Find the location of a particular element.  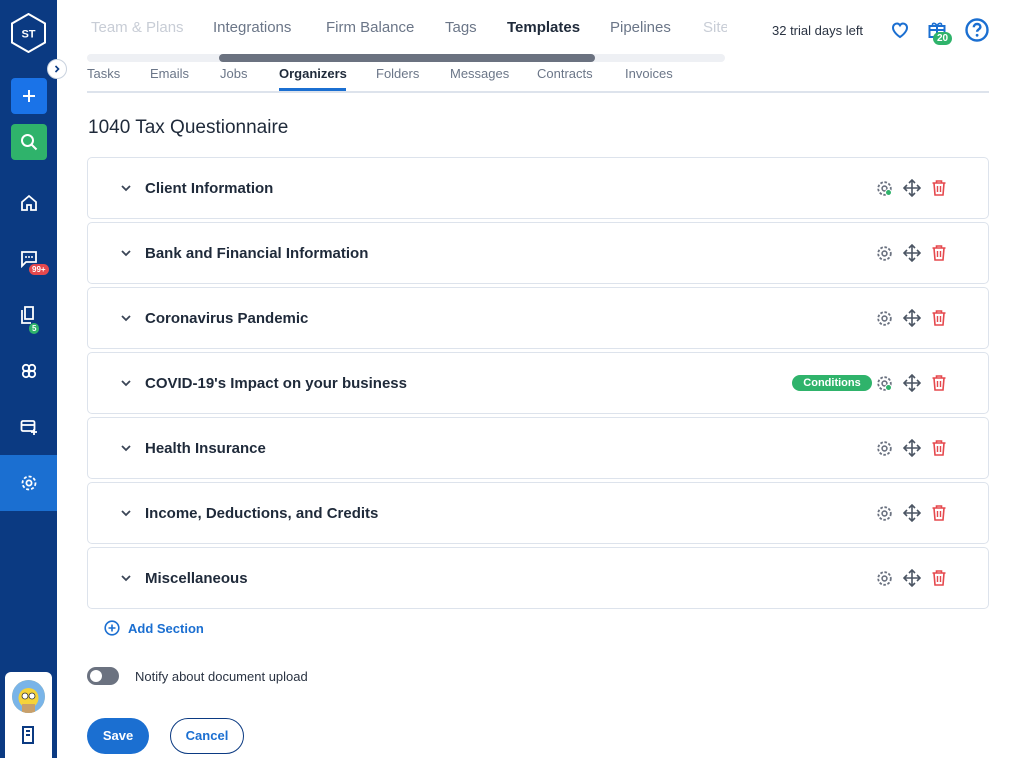

tab-integrations: Integrations is located at coordinates (252, 27).